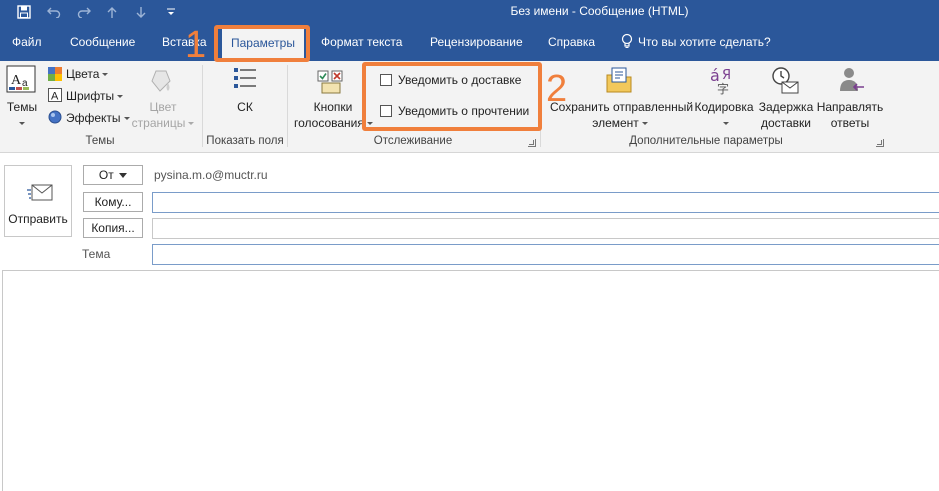 Image resolution: width=939 pixels, height=491 pixels. What do you see at coordinates (726, 75) in the screenshot?
I see `svg-text: Я` at bounding box center [726, 75].